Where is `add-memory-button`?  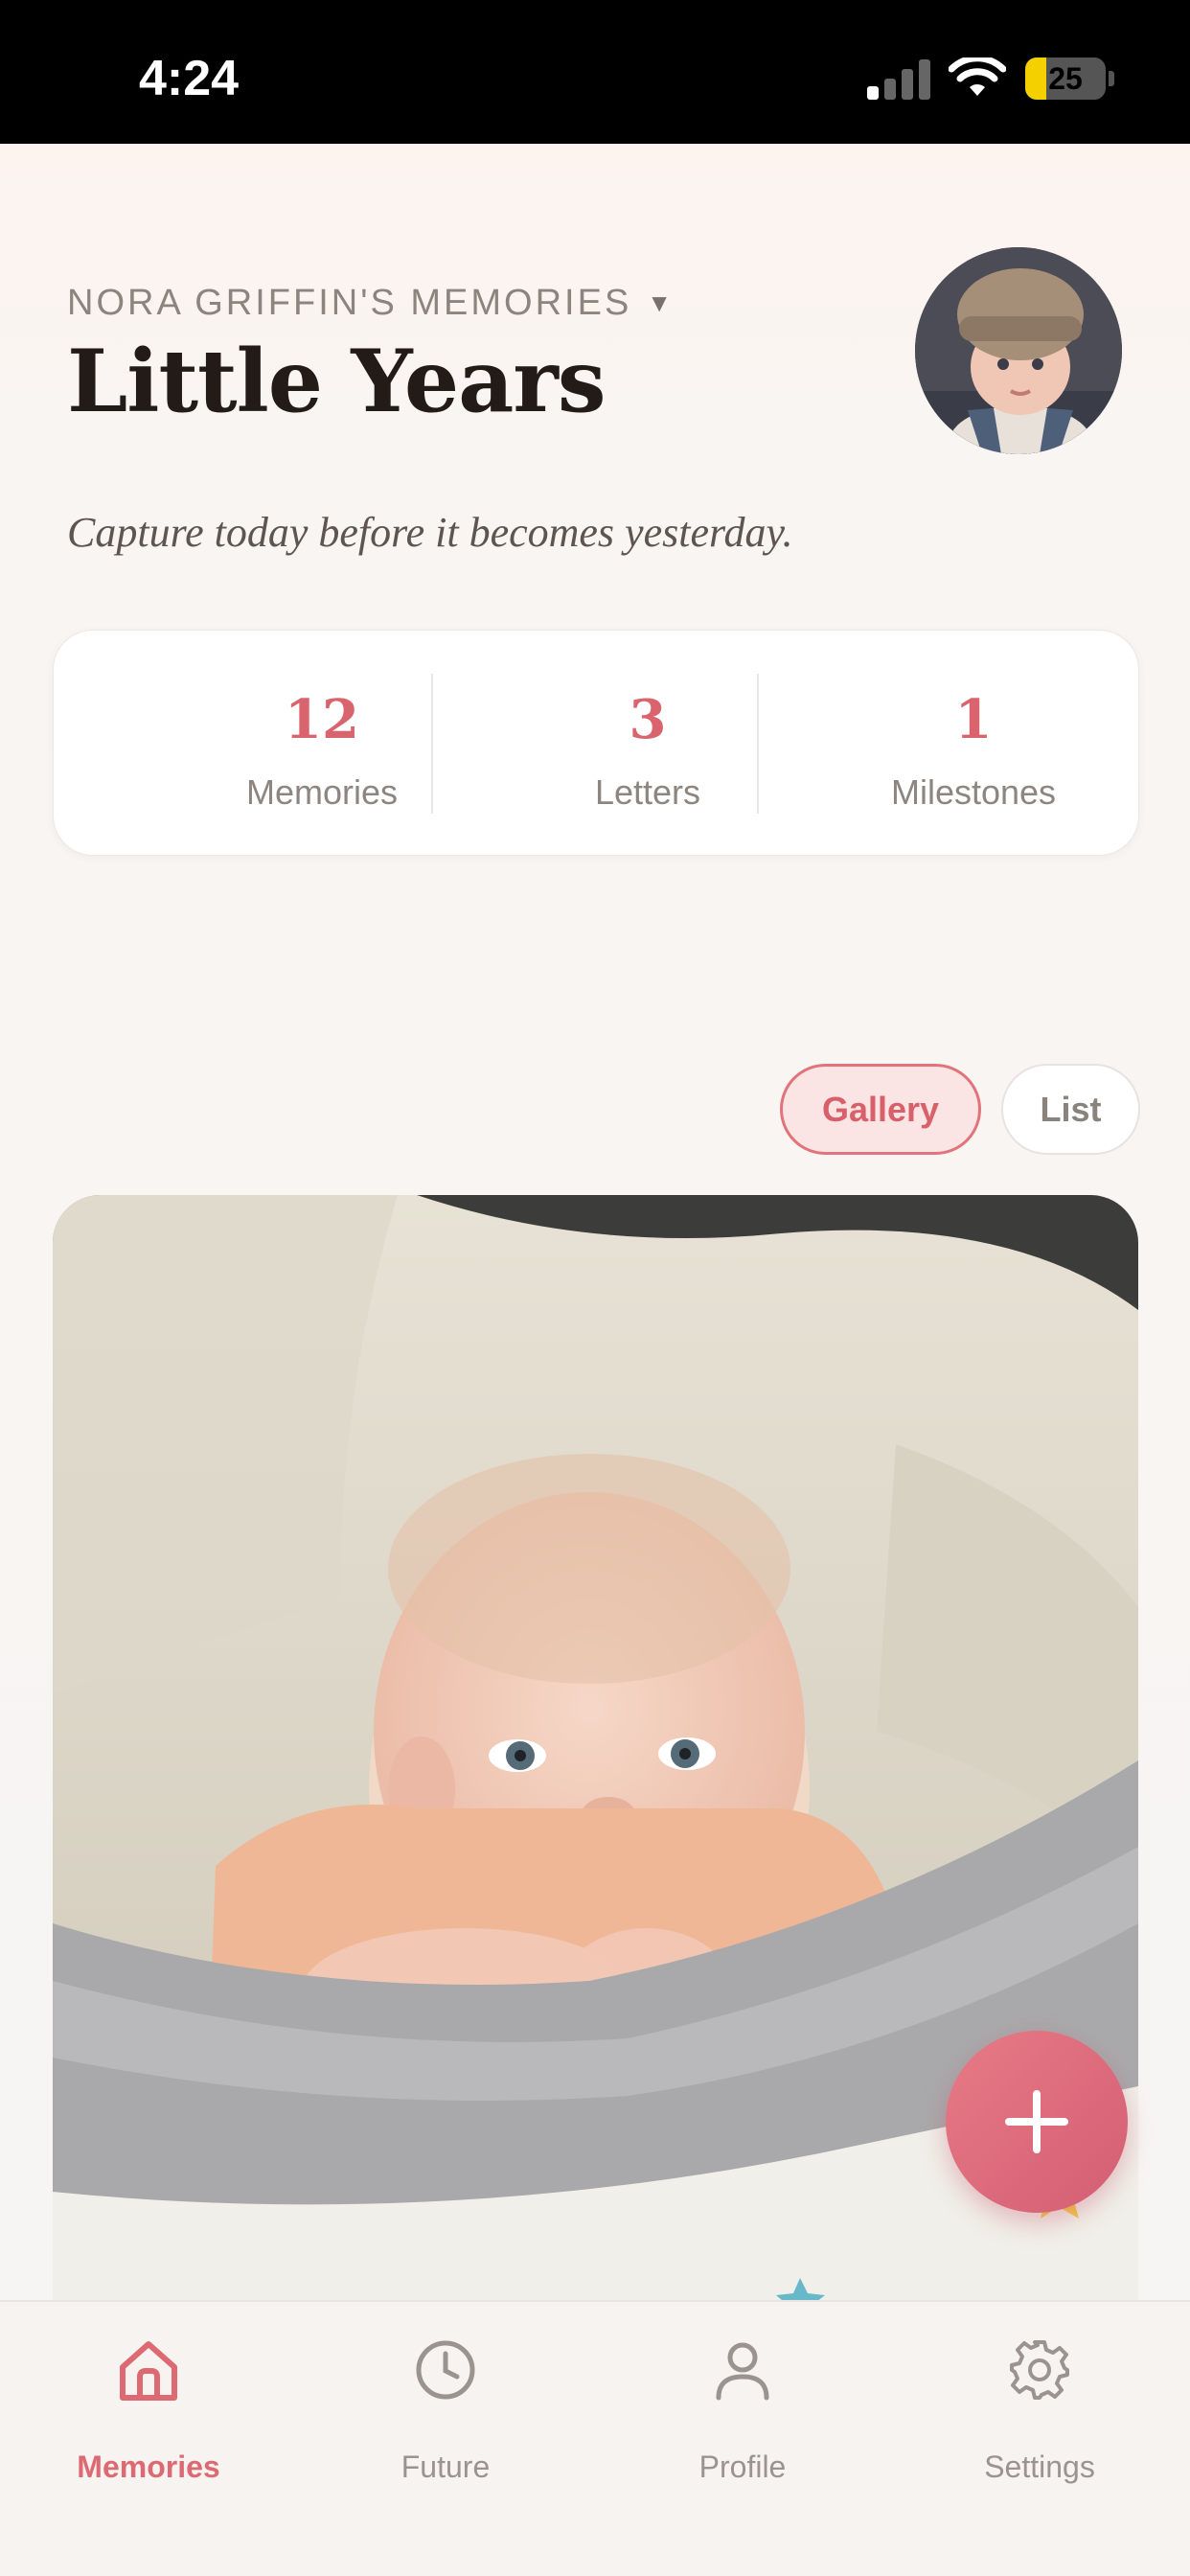
add-memory-button is located at coordinates (1037, 2122).